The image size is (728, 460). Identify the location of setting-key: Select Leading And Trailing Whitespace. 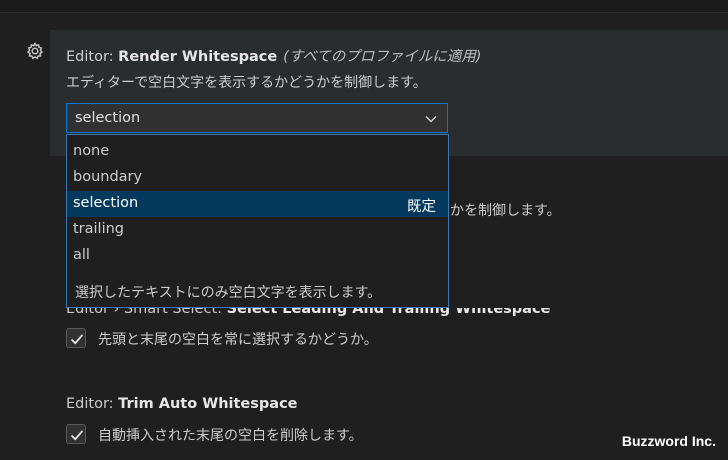
(388, 312).